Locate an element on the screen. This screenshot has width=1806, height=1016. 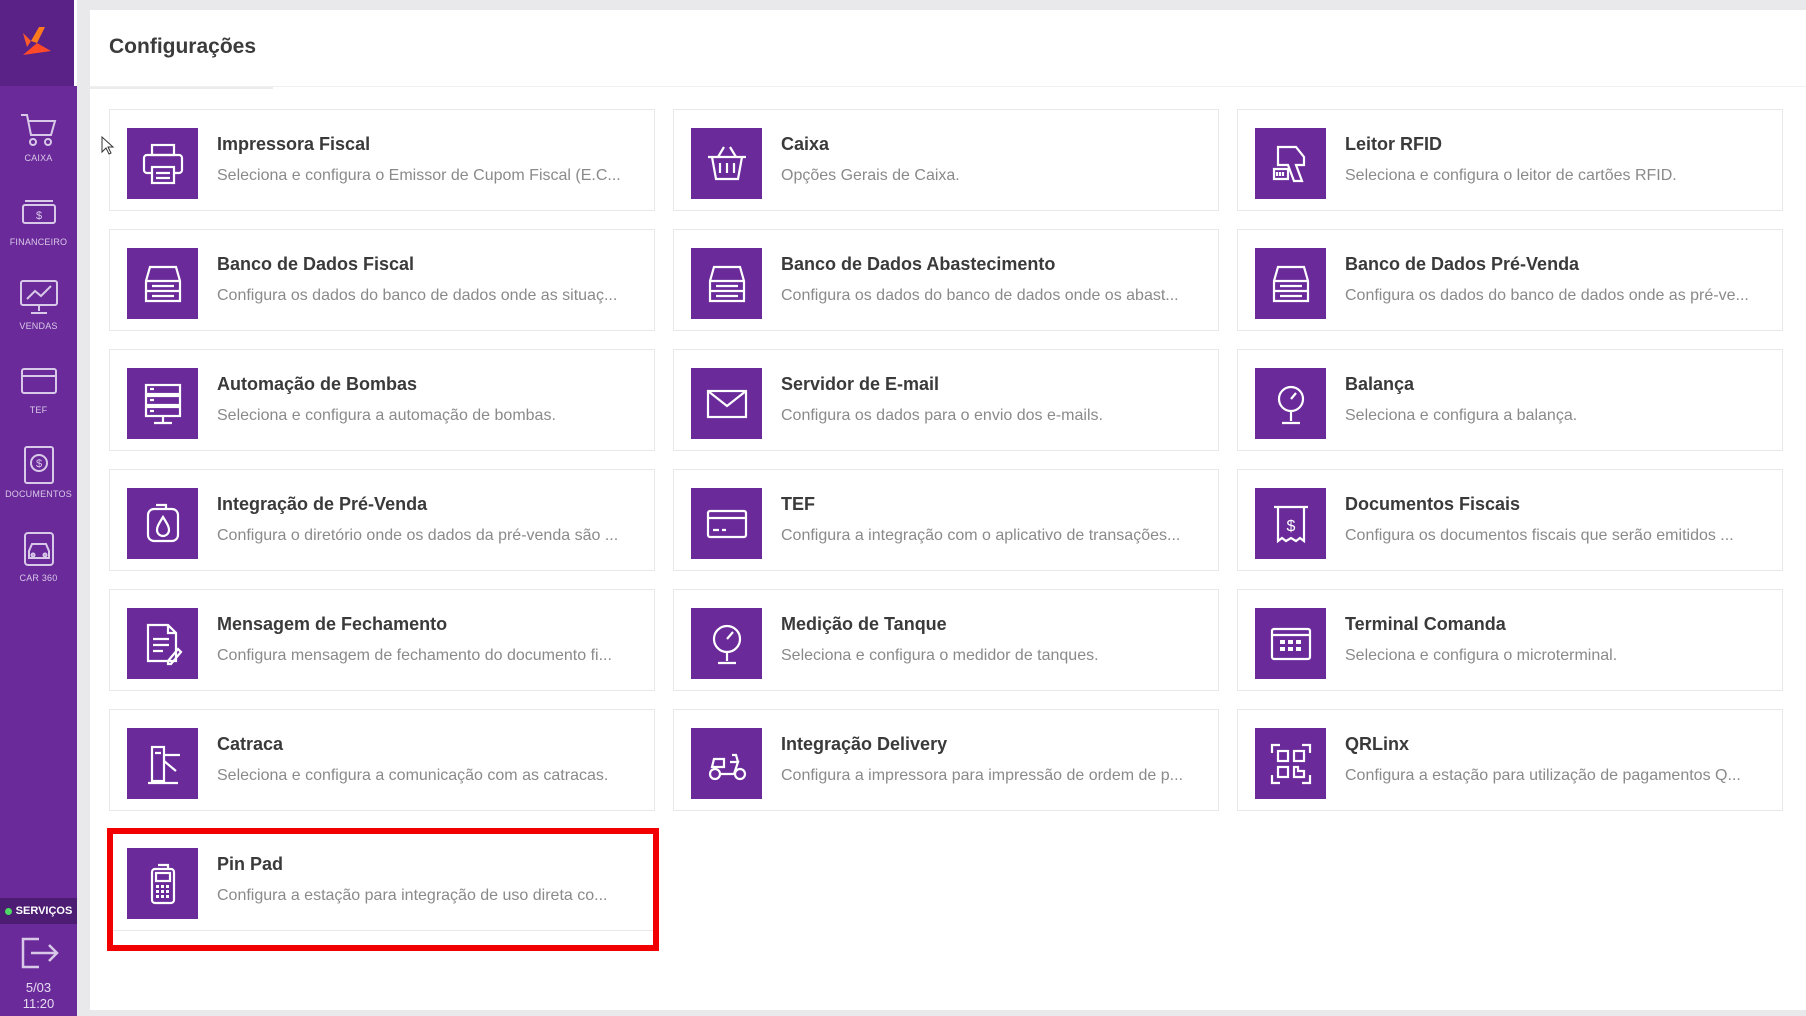
card-title: Balança is located at coordinates (1380, 384).